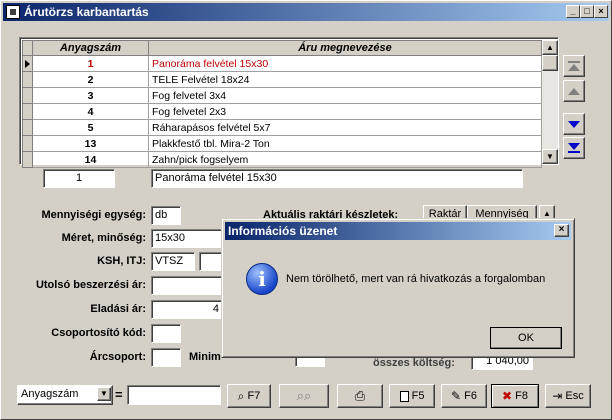 The width and height of the screenshot is (612, 420). I want to click on col-header-name: Áru megnevezése, so click(345, 48).